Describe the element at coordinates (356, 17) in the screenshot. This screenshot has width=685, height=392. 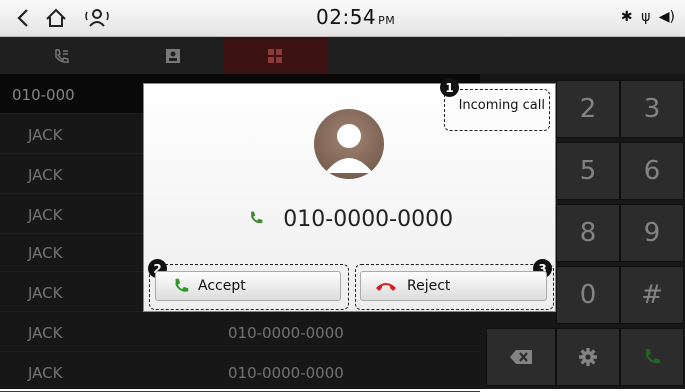
I see `clock: 02:54 PM` at that location.